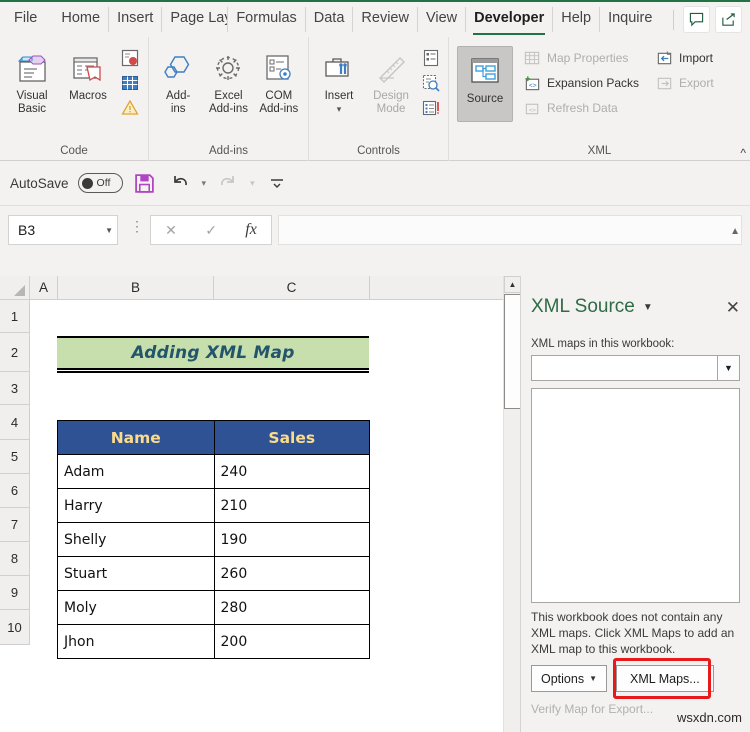  Describe the element at coordinates (204, 183) in the screenshot. I see `undo-dropdown-caret: ▾` at that location.